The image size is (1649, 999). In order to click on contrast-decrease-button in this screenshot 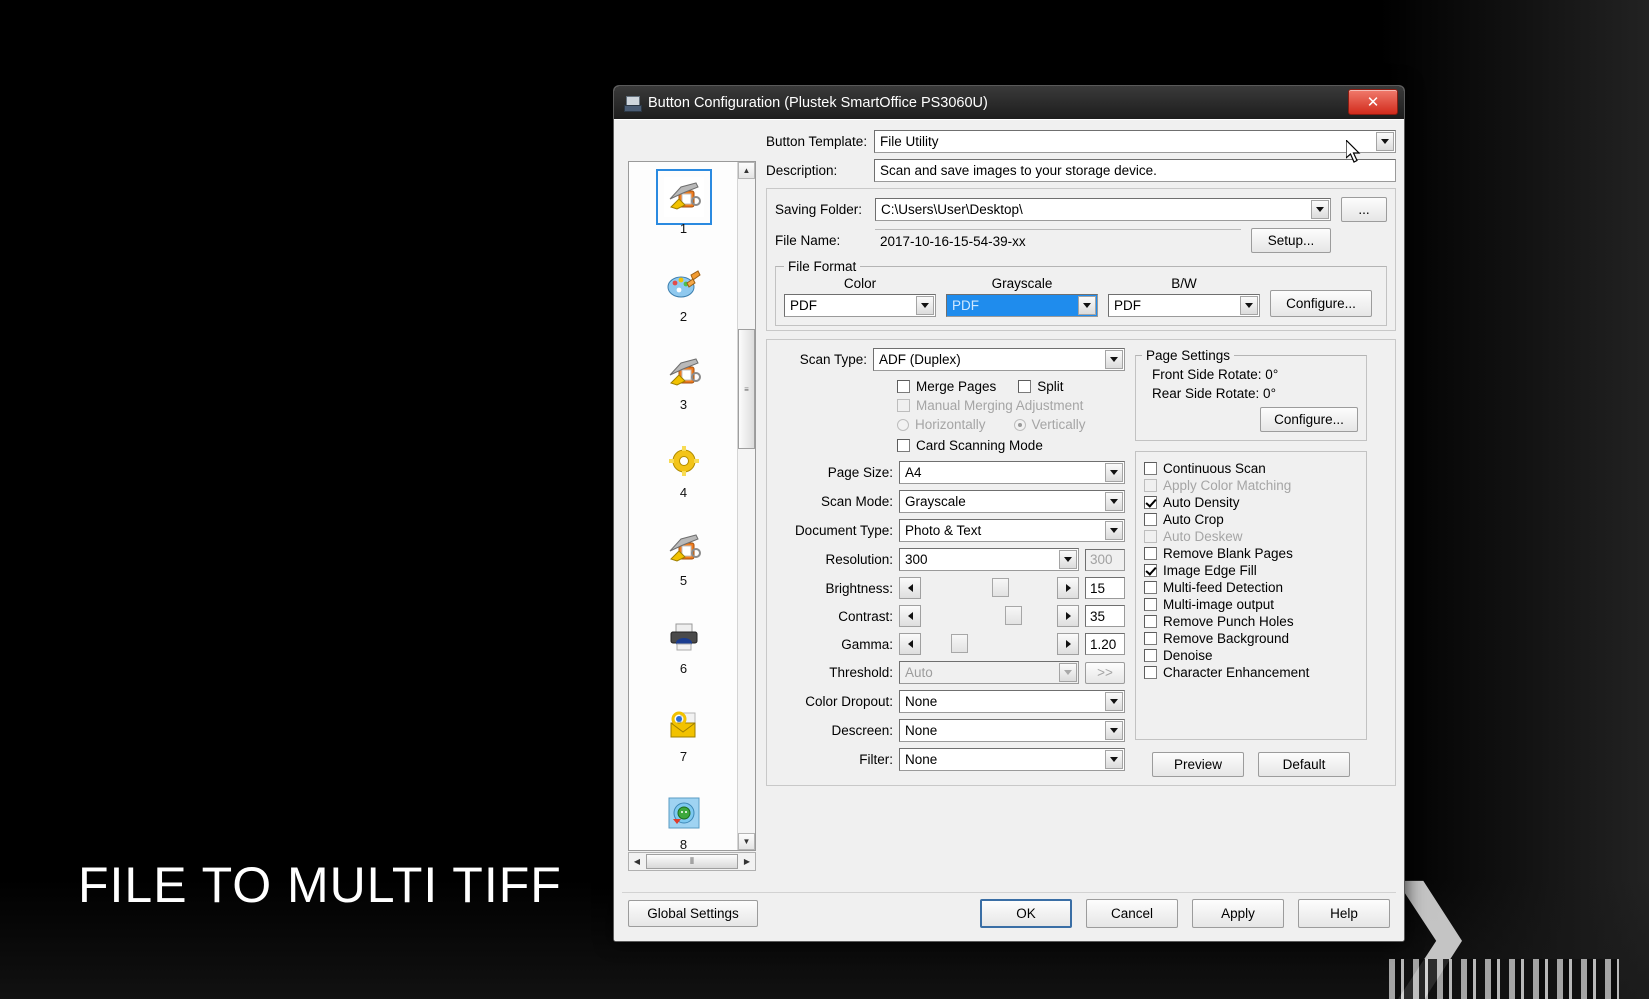, I will do `click(910, 616)`.